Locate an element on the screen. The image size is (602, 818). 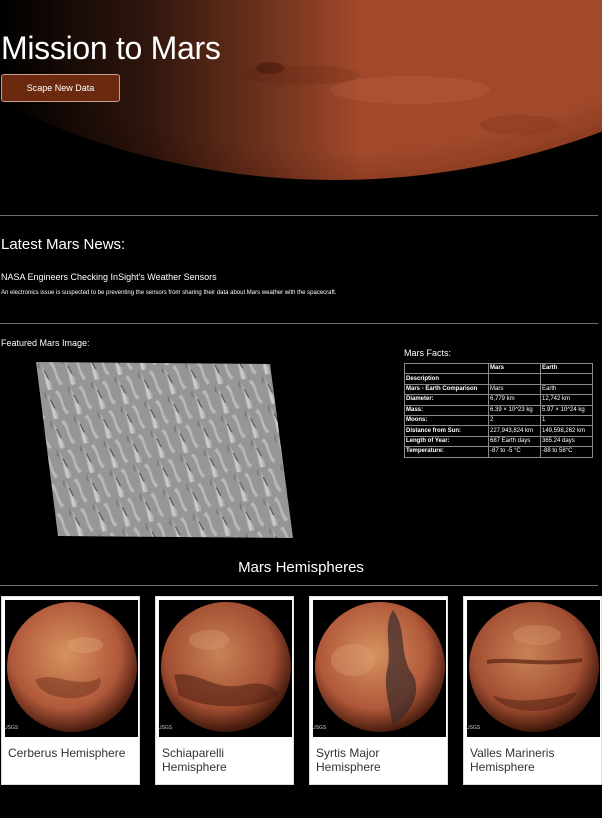
table-row: Temperature: -87 to -5 °C -88 to 58°C is located at coordinates (498, 452).